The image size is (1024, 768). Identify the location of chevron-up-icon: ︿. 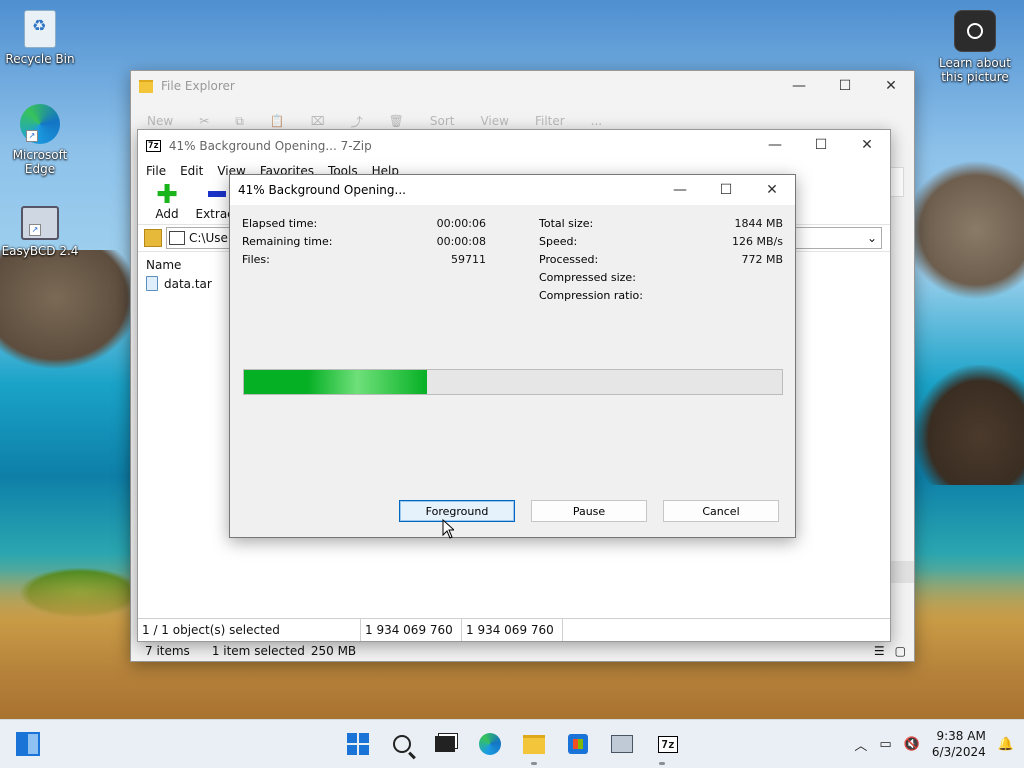
(860, 744).